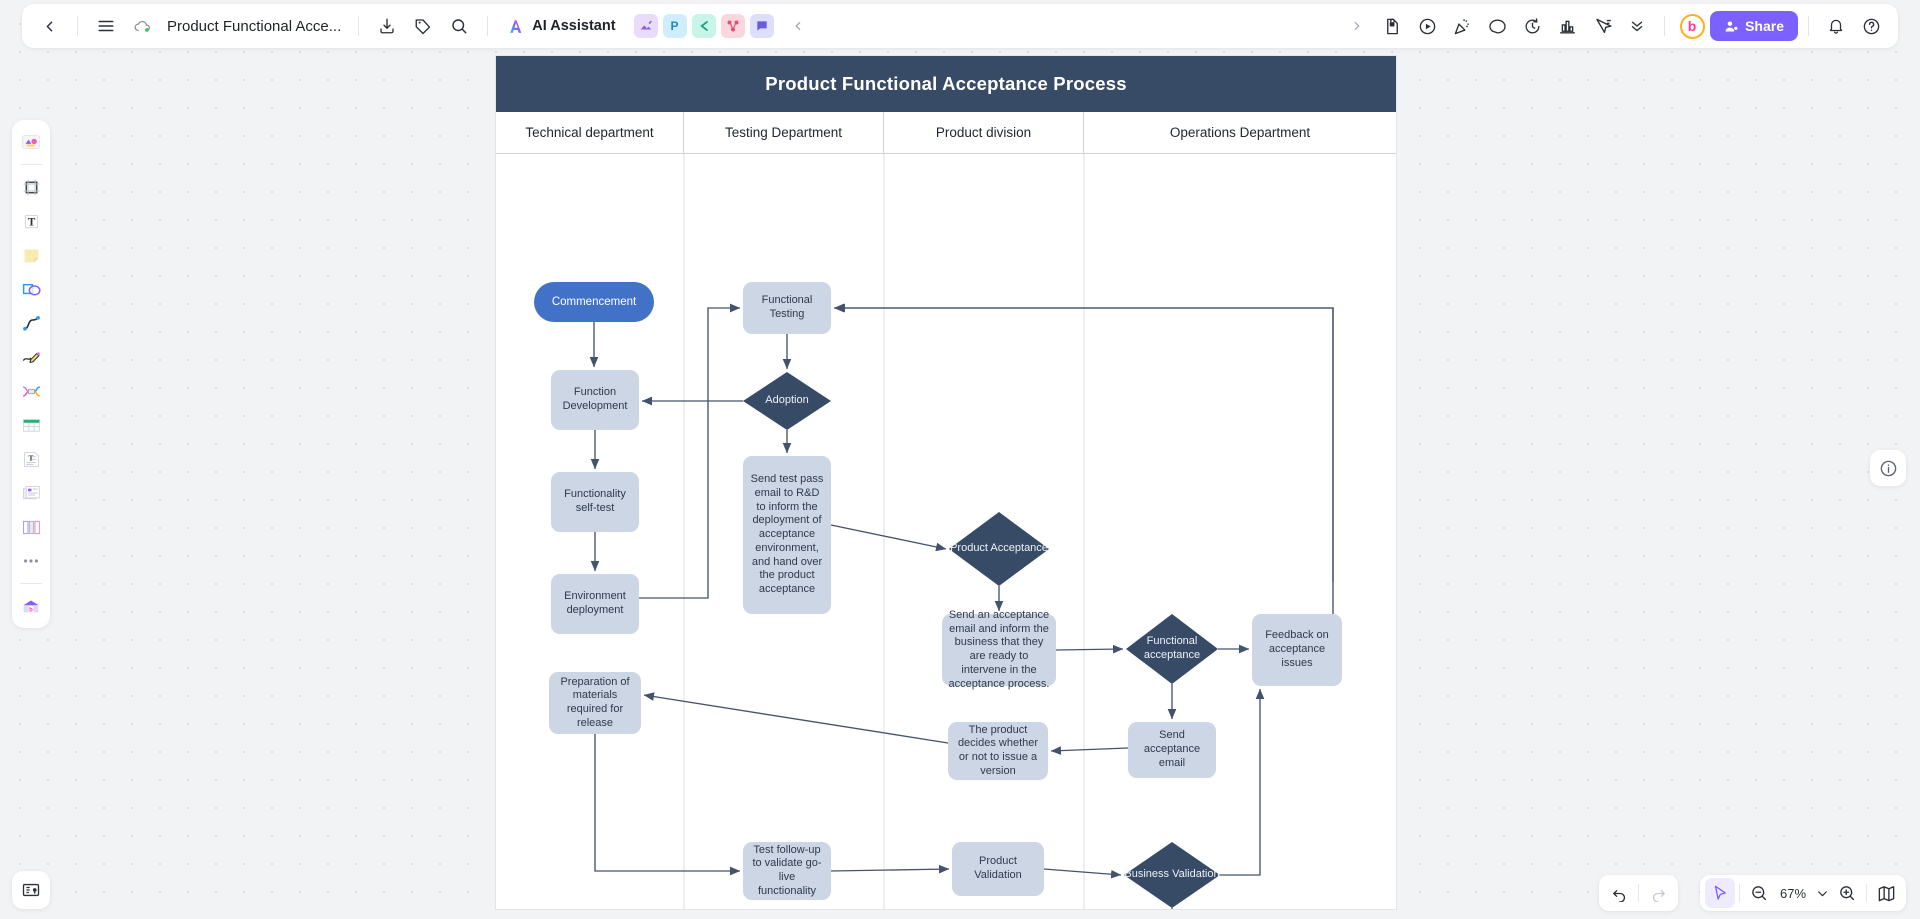  Describe the element at coordinates (31, 255) in the screenshot. I see `sticky-note-icon` at that location.